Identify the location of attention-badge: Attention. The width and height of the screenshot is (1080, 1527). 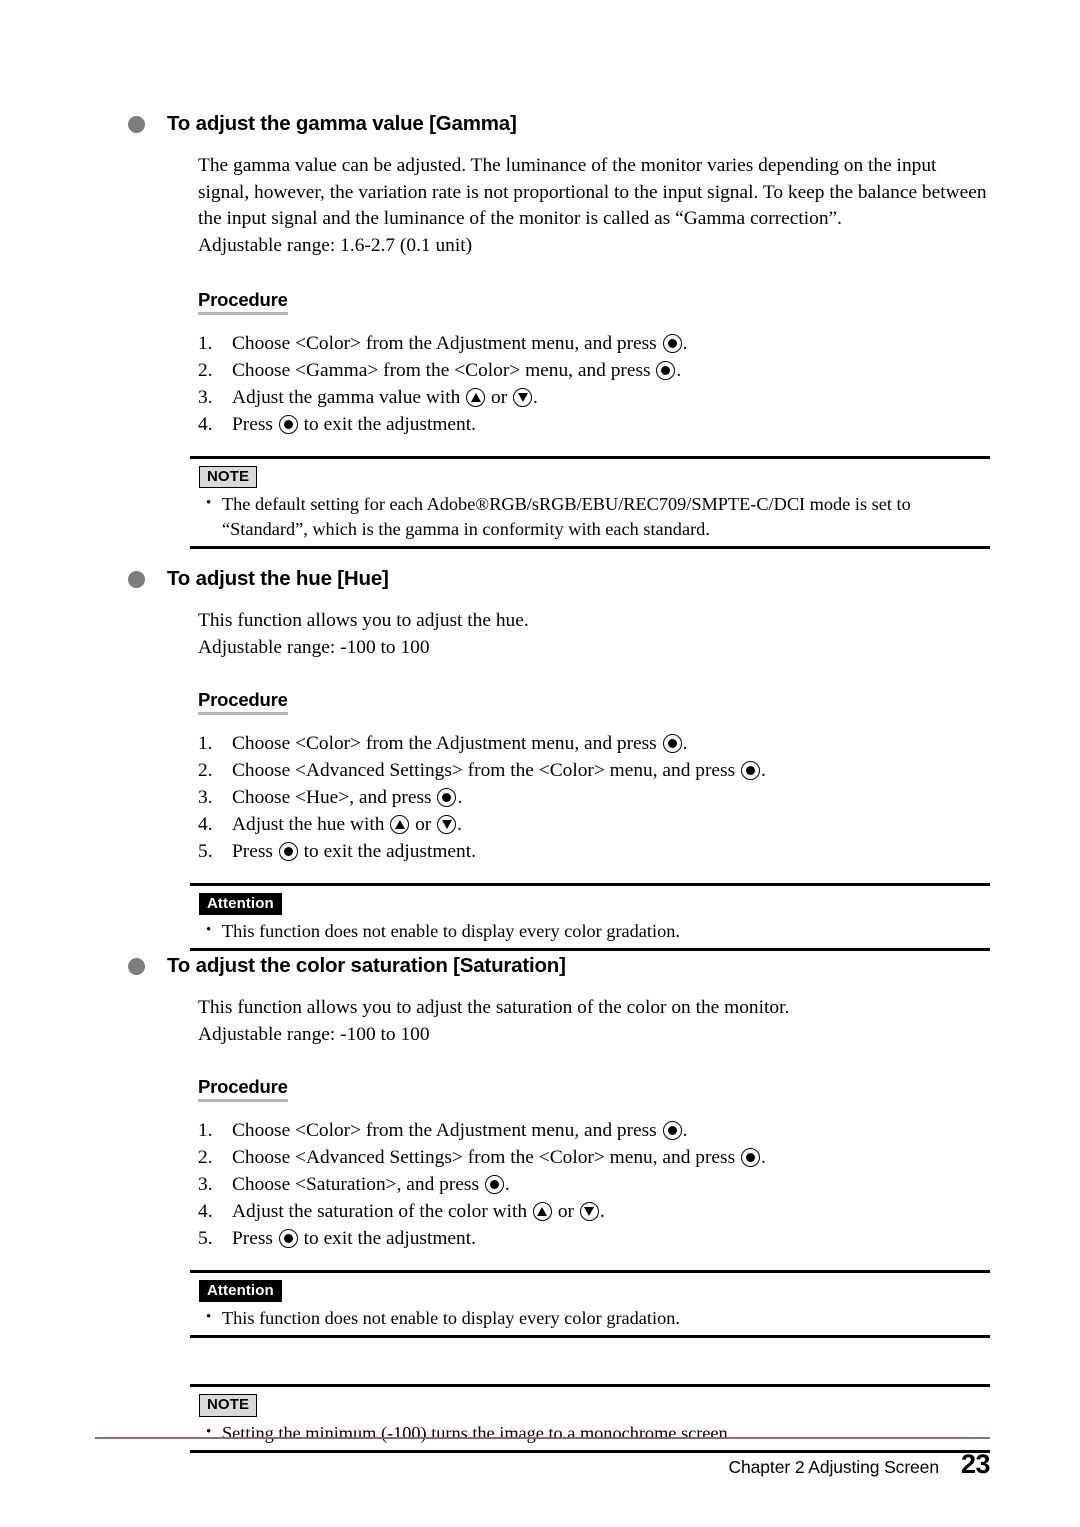
(240, 904).